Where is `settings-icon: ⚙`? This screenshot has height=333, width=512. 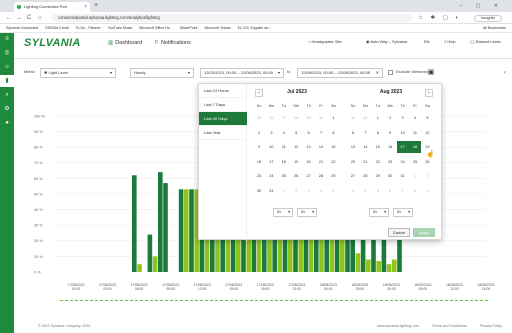
settings-icon: ⚙ is located at coordinates (7, 109).